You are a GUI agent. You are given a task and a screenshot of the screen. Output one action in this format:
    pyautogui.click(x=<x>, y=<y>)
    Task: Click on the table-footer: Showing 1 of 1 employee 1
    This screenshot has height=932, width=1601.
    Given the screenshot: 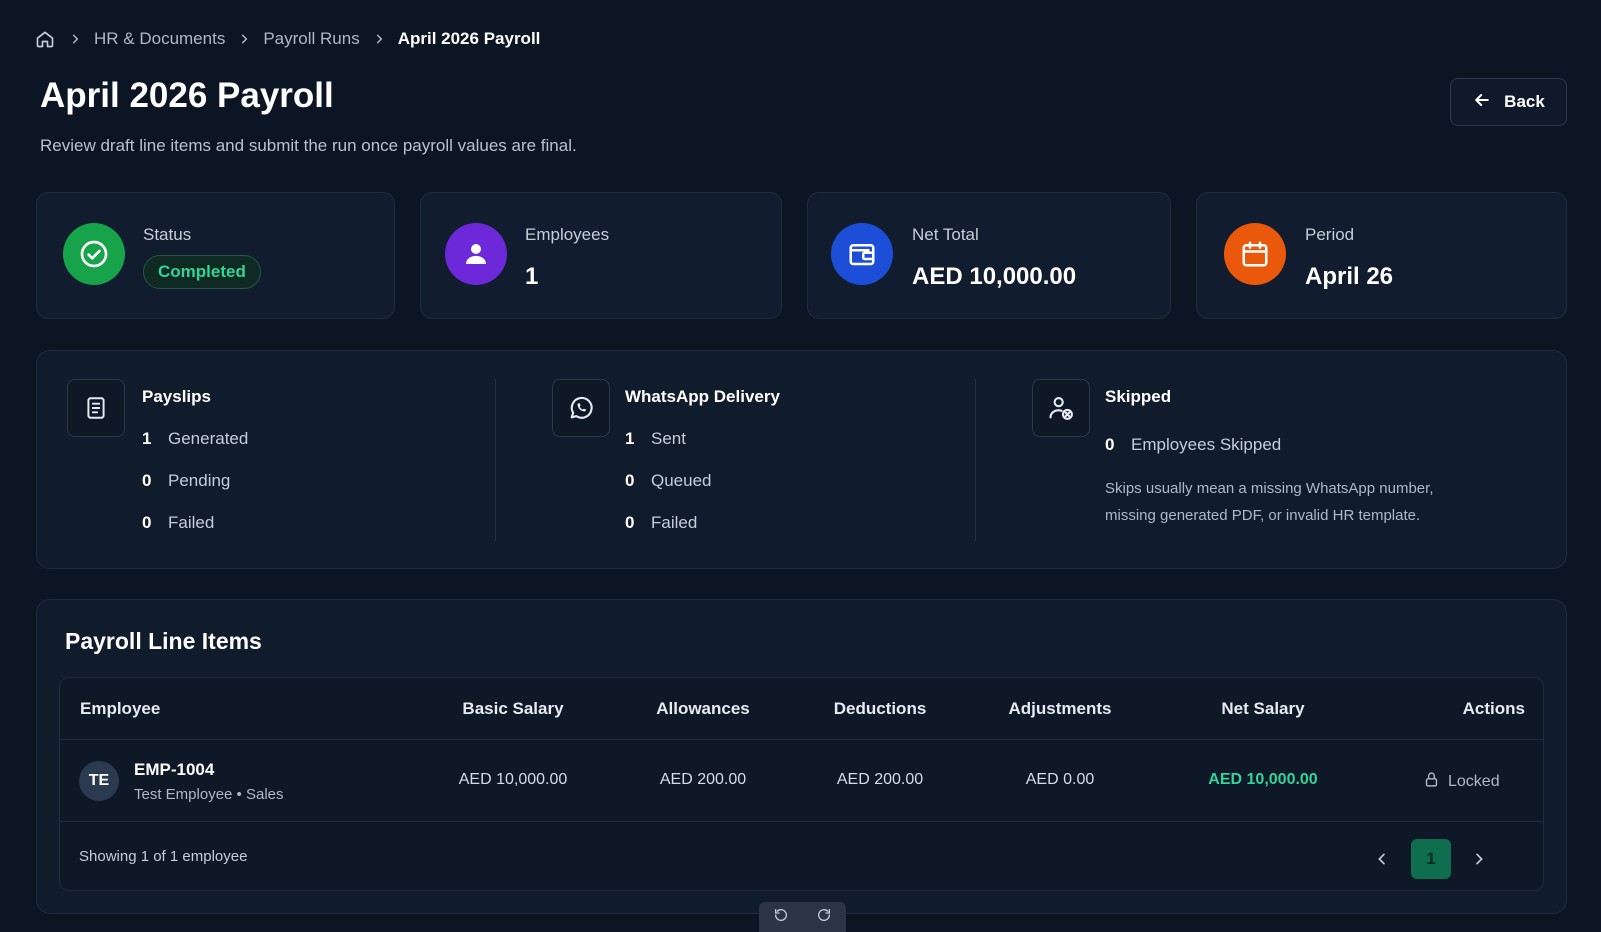 What is the action you would take?
    pyautogui.click(x=801, y=856)
    